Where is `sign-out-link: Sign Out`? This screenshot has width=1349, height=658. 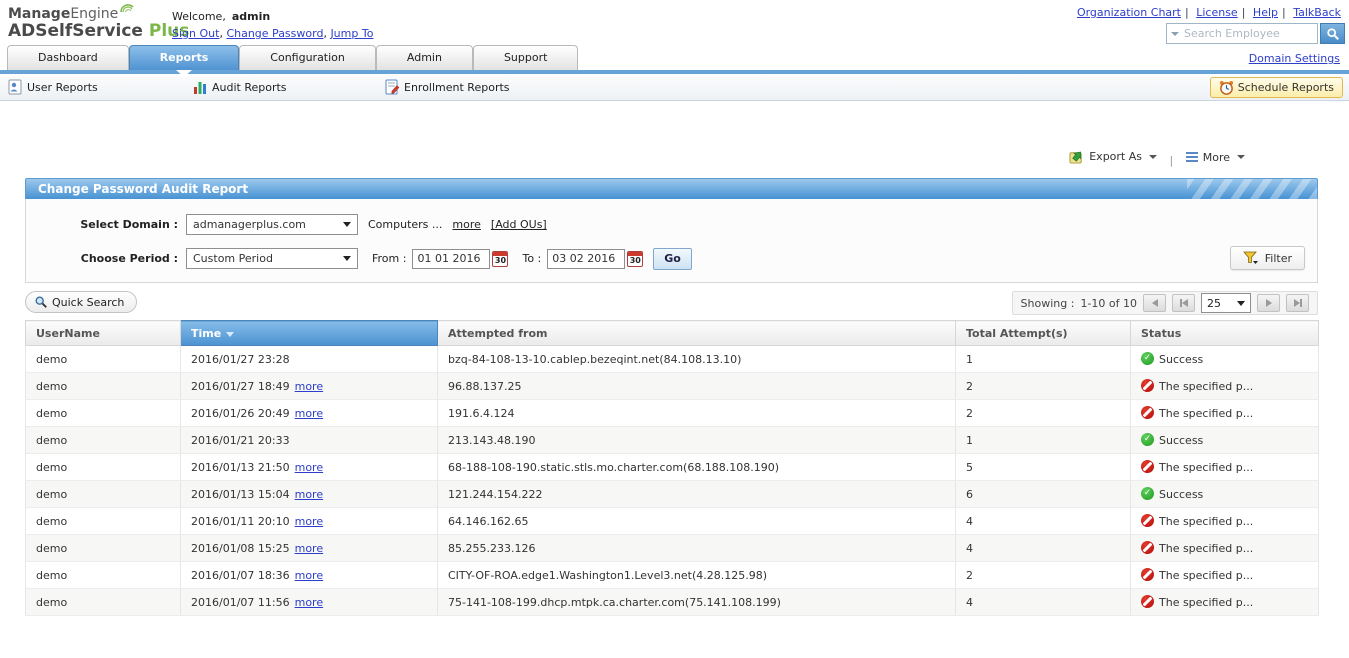
sign-out-link: Sign Out is located at coordinates (195, 33).